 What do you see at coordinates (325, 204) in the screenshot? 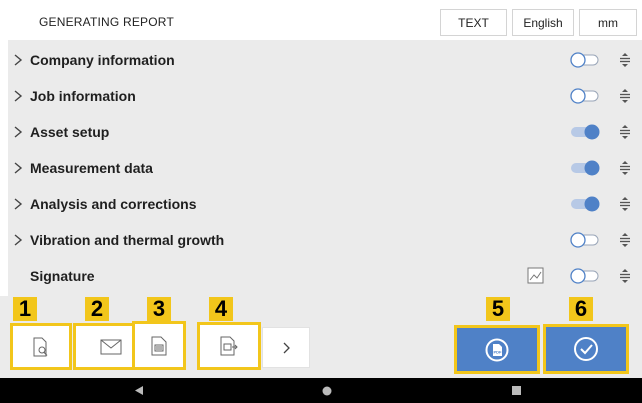
I see `section-row-analysis-and-corrections: Analysis and corrections` at bounding box center [325, 204].